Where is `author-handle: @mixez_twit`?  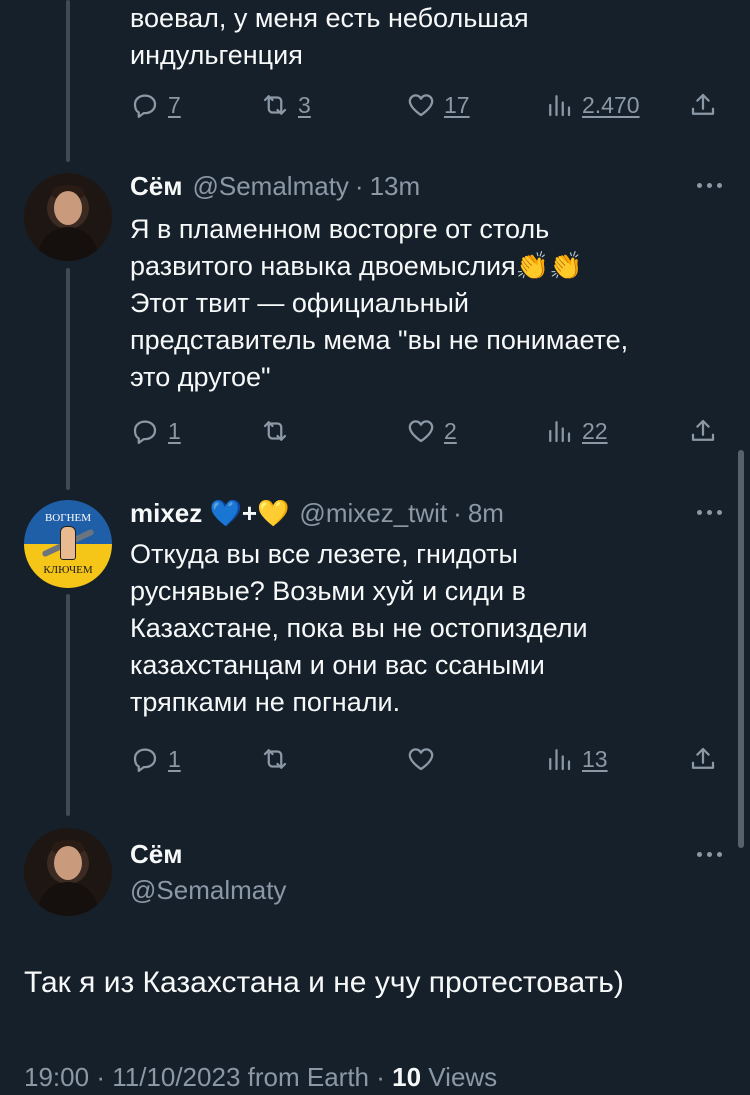
author-handle: @mixez_twit is located at coordinates (373, 513).